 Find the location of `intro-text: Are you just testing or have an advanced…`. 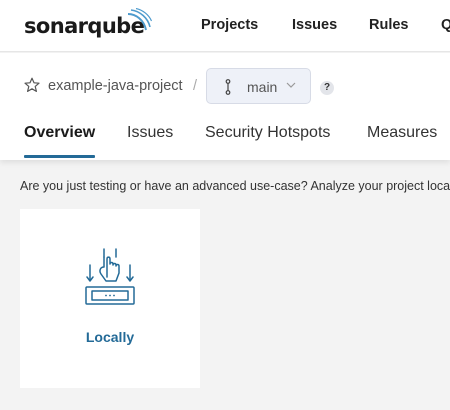

intro-text: Are you just testing or have an advanced… is located at coordinates (235, 186).